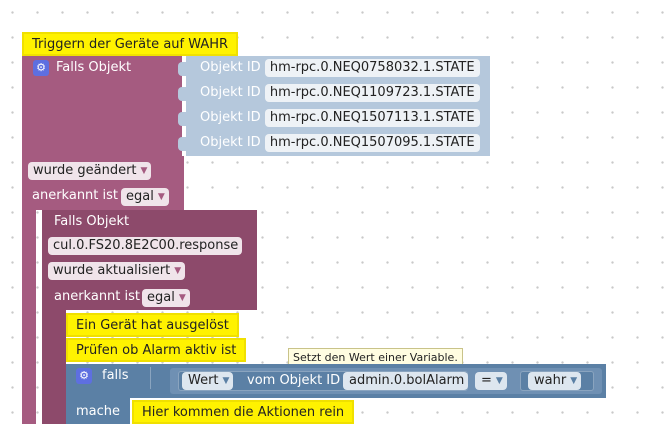 This screenshot has height=424, width=669. I want to click on compare-value: wahr, so click(550, 380).